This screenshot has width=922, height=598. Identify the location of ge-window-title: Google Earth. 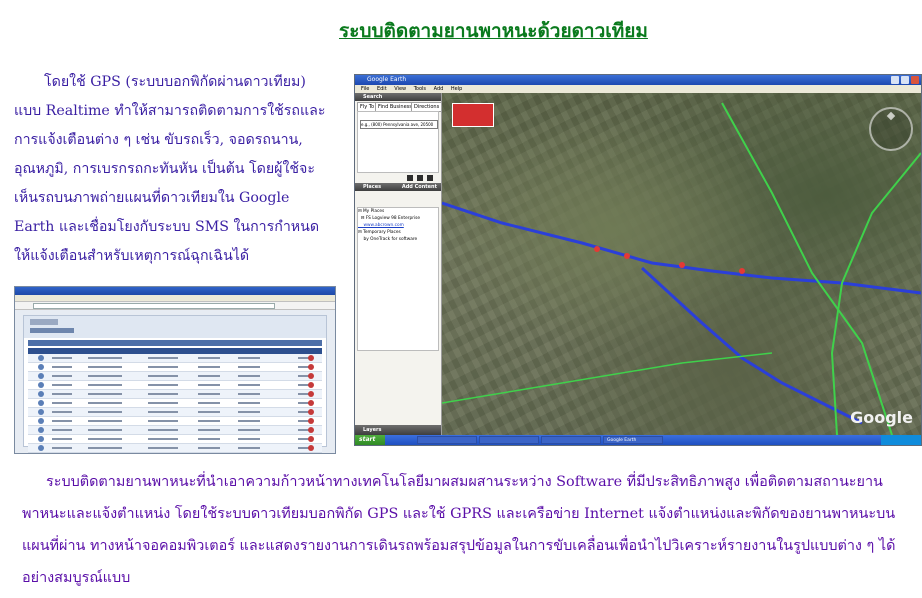
(387, 79).